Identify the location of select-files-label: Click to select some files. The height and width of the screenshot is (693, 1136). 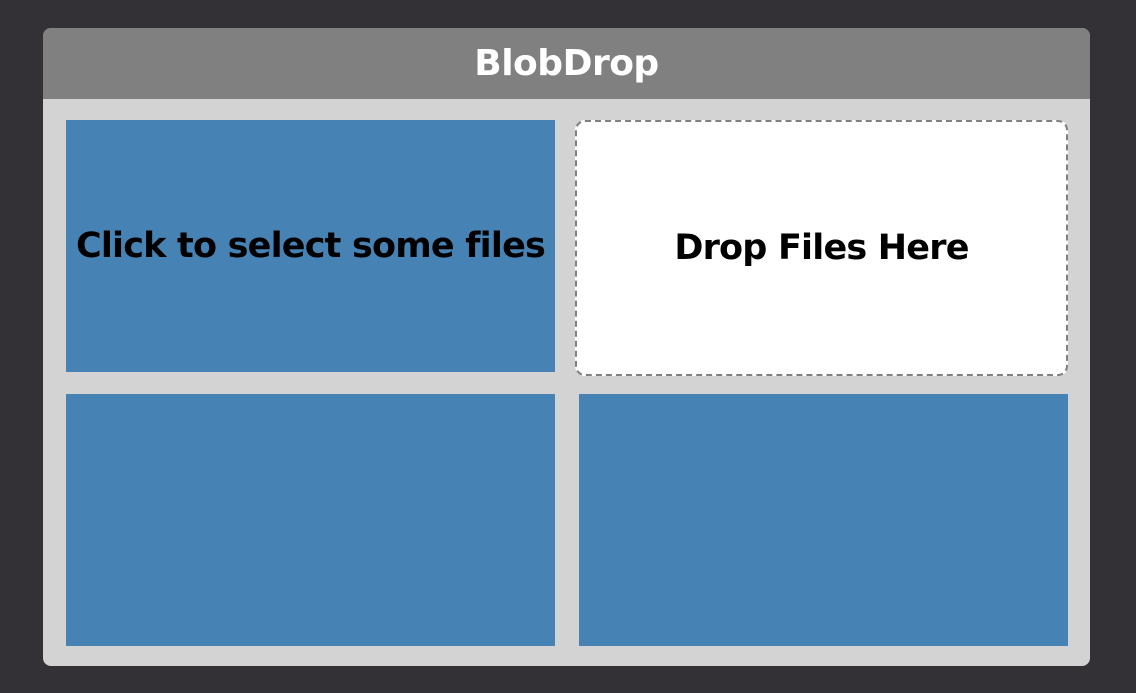
(310, 246).